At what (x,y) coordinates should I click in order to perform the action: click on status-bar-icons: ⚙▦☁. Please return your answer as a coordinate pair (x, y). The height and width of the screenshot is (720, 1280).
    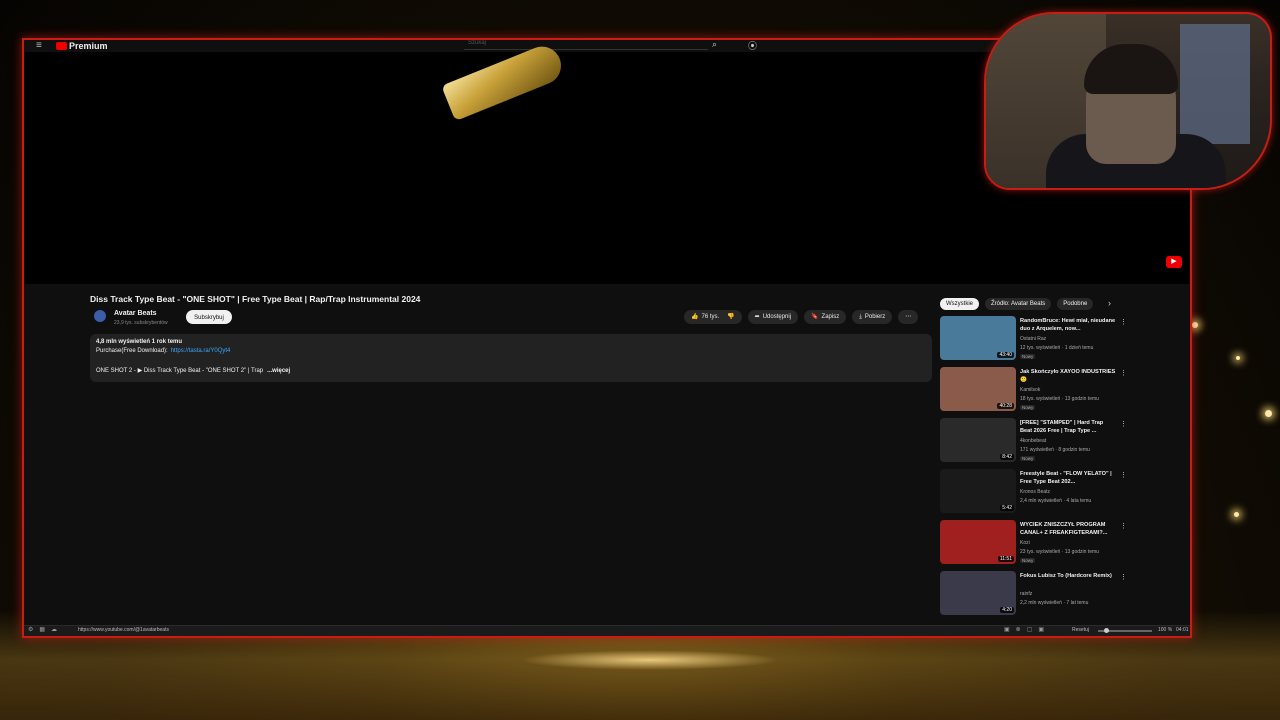
    Looking at the image, I should click on (45, 629).